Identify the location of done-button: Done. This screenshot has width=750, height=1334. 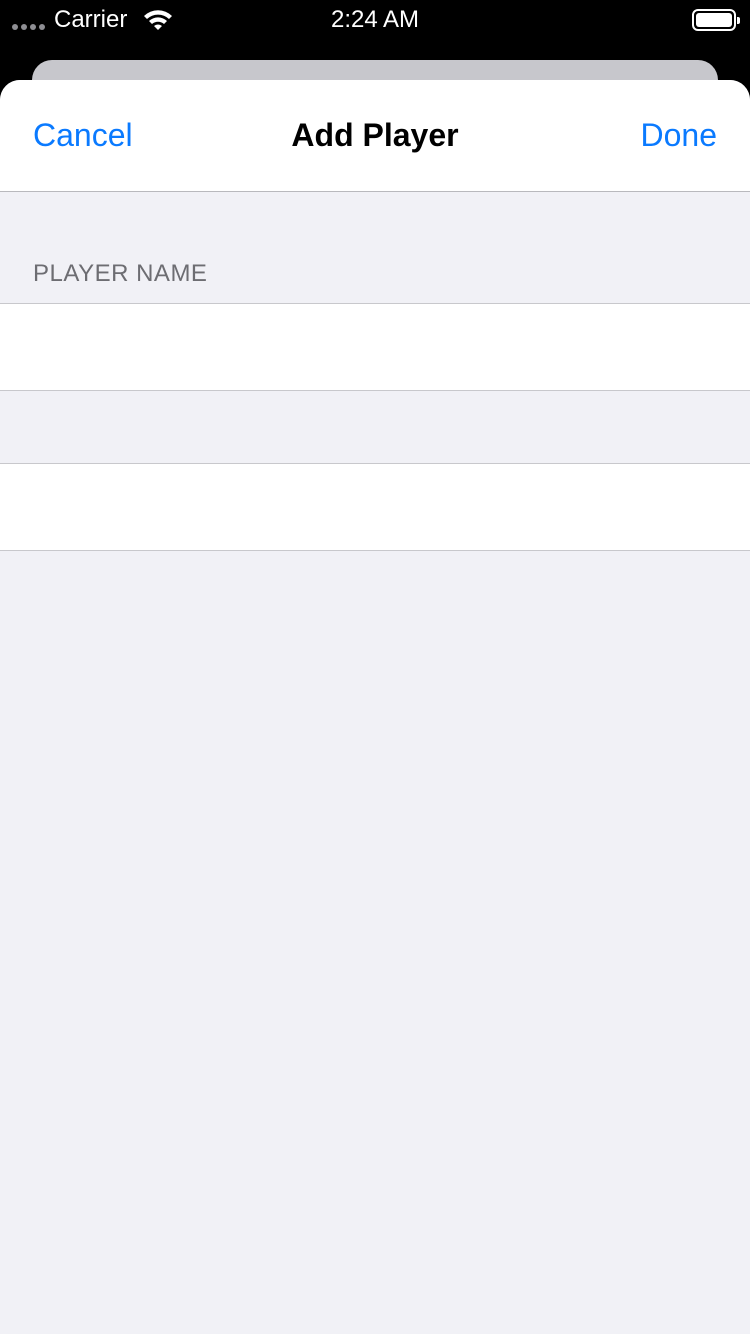
(679, 135).